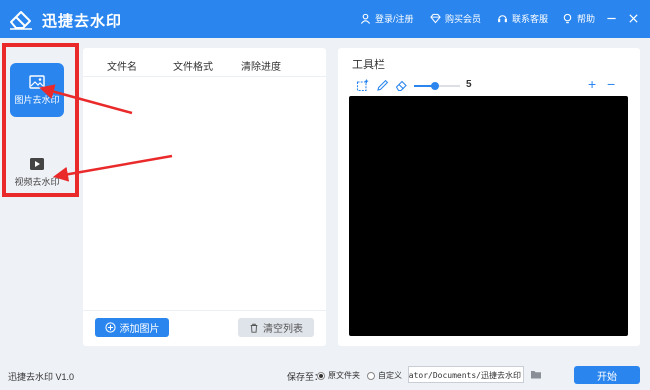 This screenshot has height=390, width=650. I want to click on zoom-in-button: +, so click(592, 84).